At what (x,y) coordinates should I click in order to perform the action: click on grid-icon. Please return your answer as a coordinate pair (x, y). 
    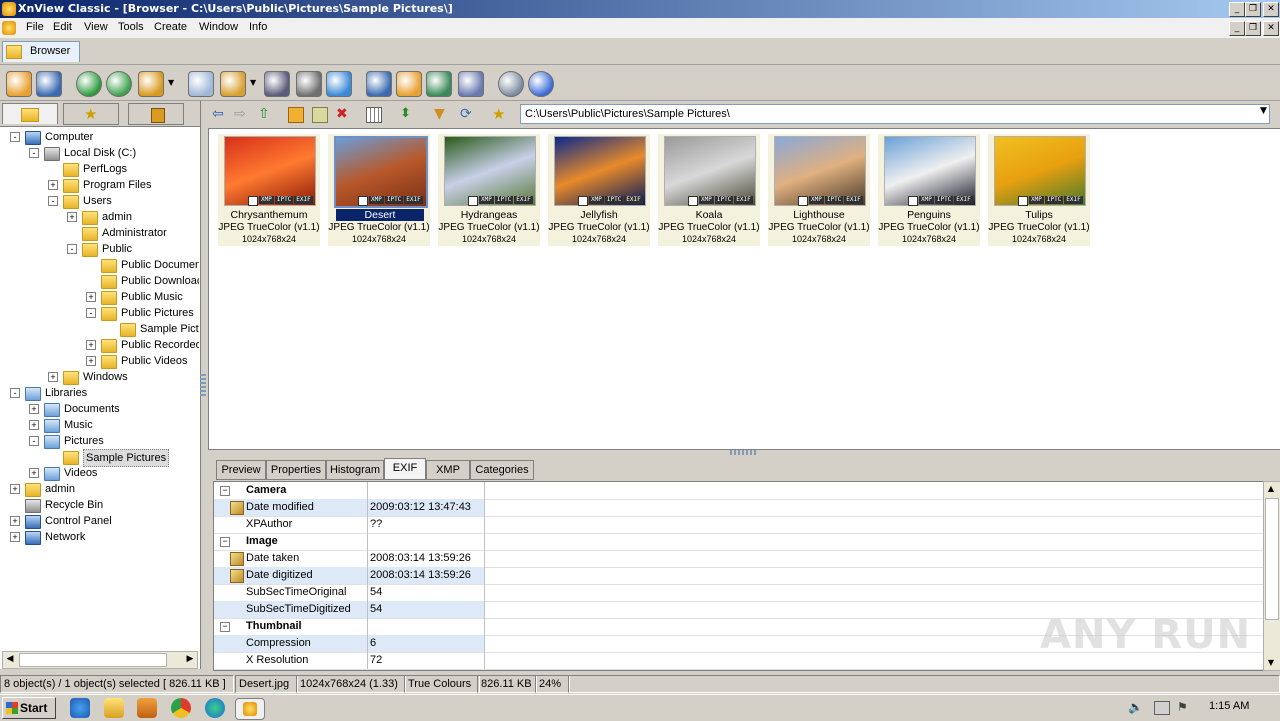
    Looking at the image, I should click on (471, 84).